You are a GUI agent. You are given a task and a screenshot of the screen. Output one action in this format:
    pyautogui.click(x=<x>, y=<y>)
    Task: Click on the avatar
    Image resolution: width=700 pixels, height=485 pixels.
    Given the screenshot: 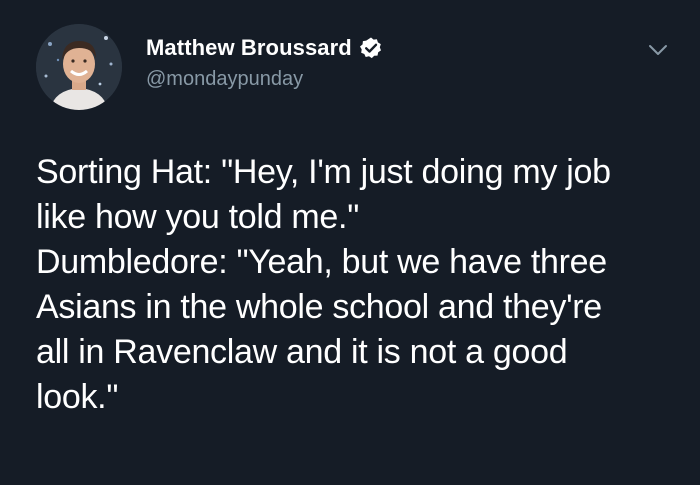 What is the action you would take?
    pyautogui.click(x=79, y=67)
    